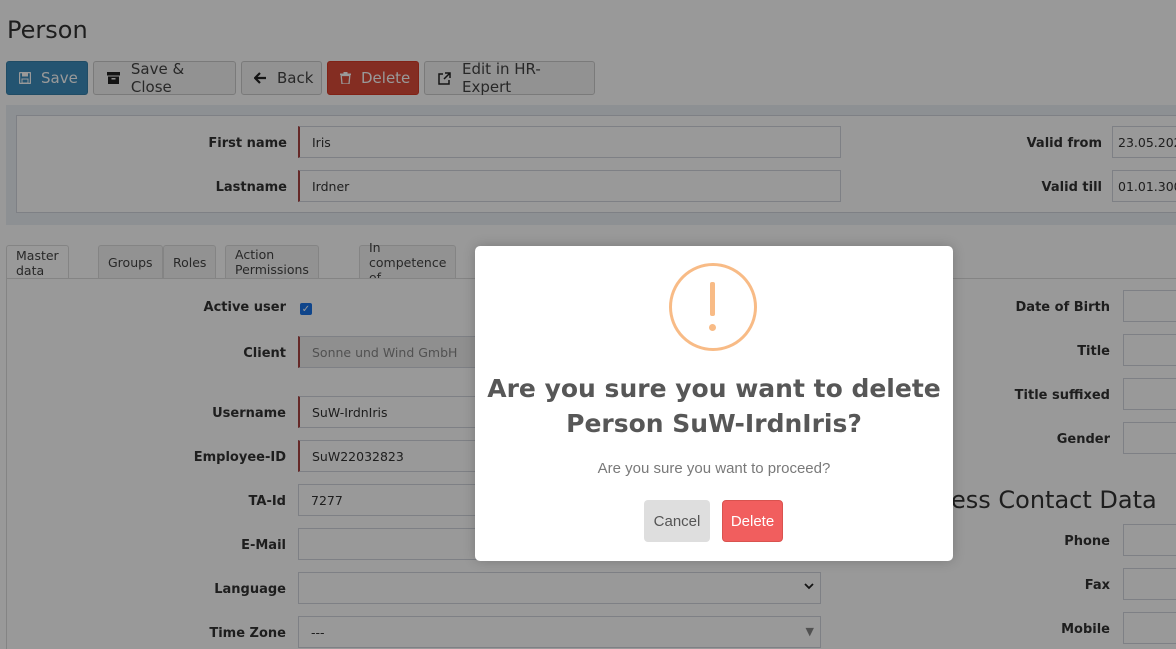 The width and height of the screenshot is (1176, 649). I want to click on warning-icon, so click(713, 307).